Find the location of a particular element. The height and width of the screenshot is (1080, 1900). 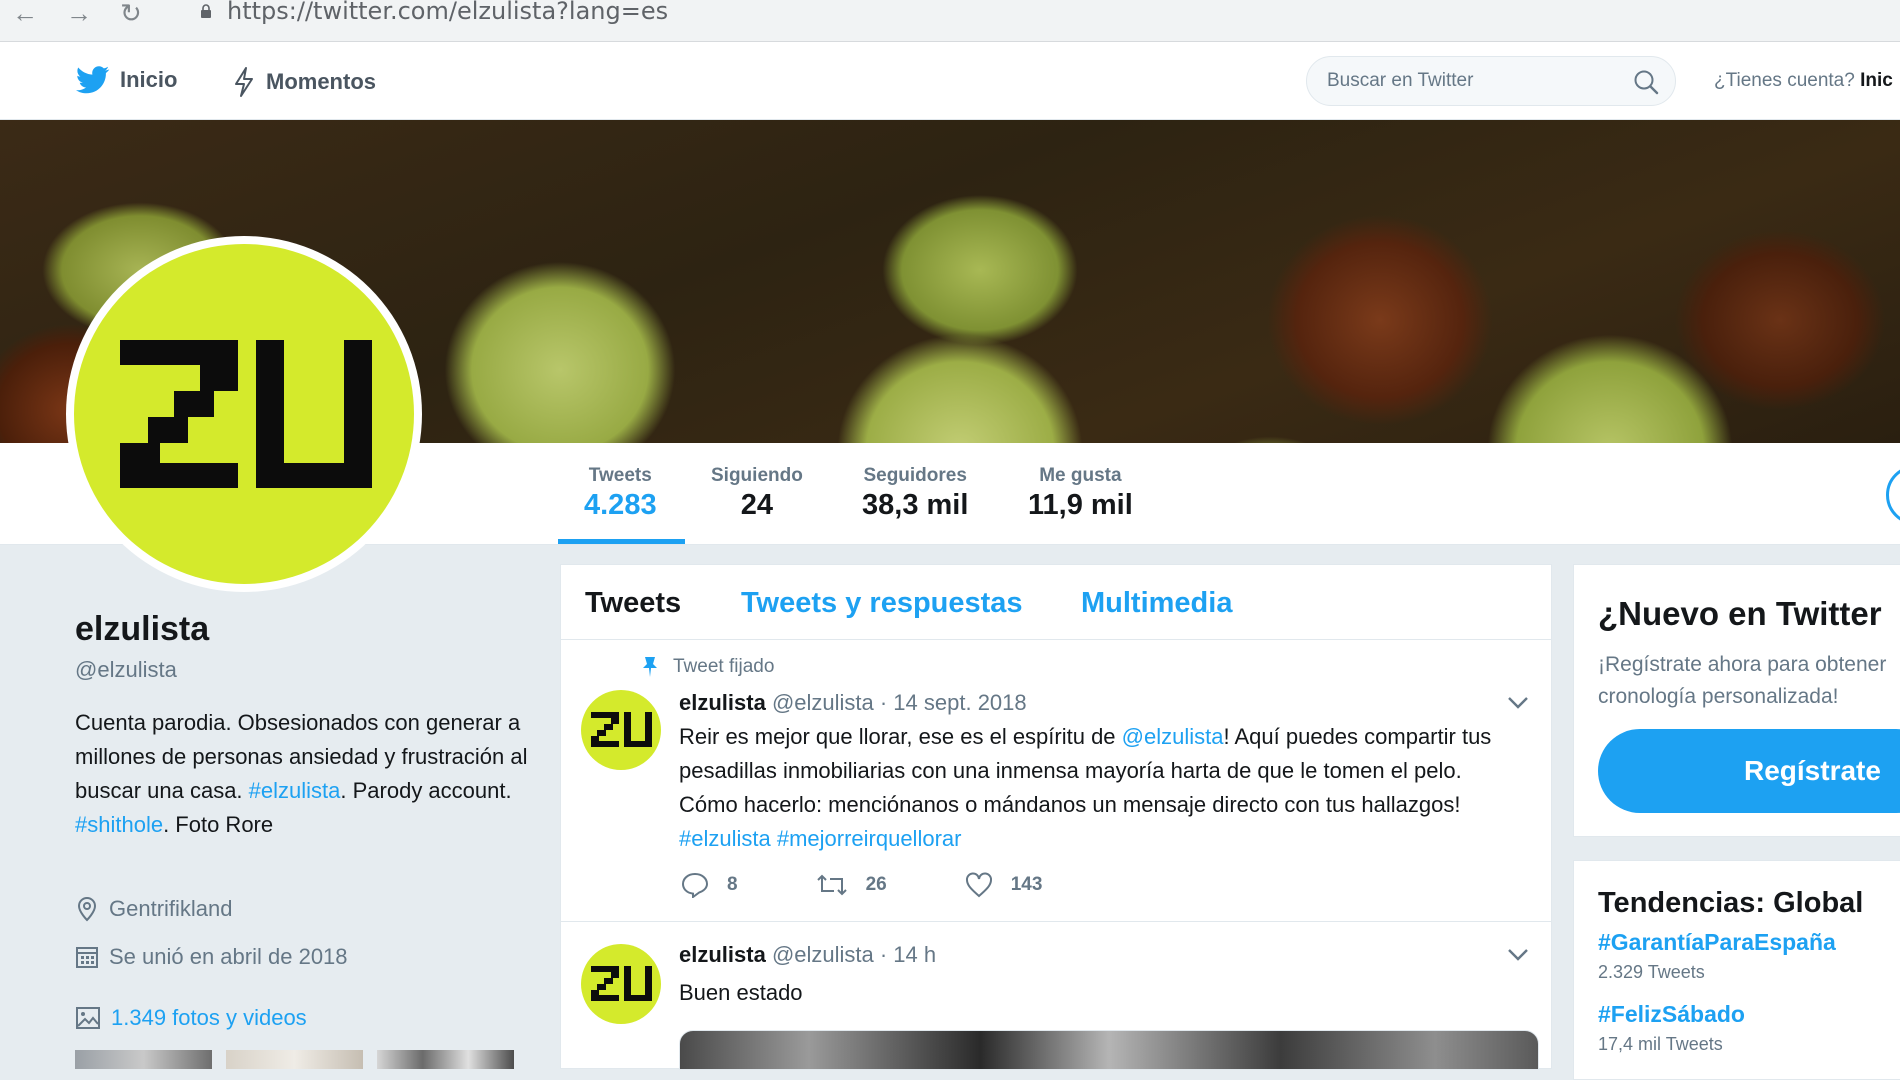

stat-following: Siguiendo 24 is located at coordinates (757, 493).